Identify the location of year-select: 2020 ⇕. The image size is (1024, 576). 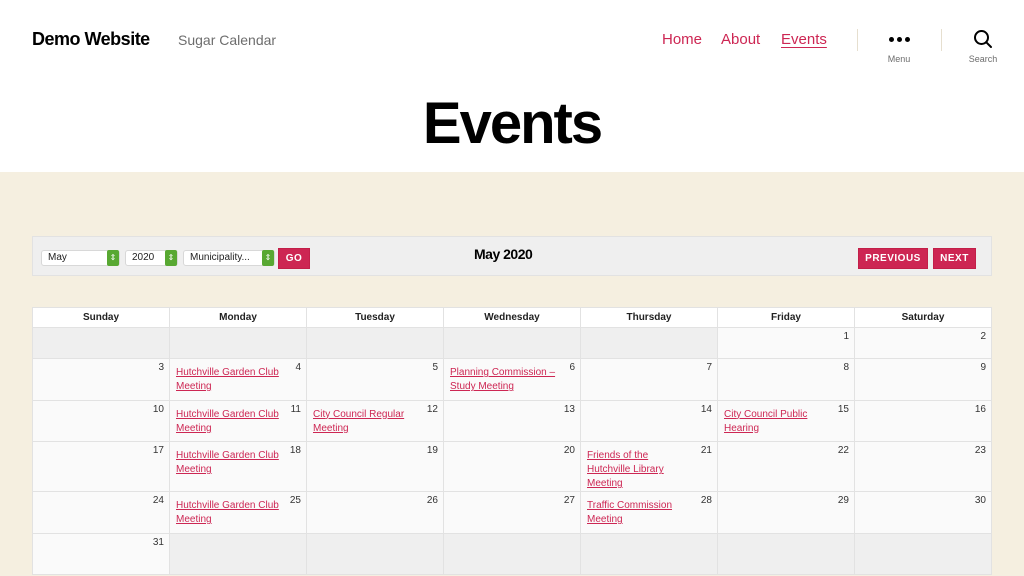
(151, 258).